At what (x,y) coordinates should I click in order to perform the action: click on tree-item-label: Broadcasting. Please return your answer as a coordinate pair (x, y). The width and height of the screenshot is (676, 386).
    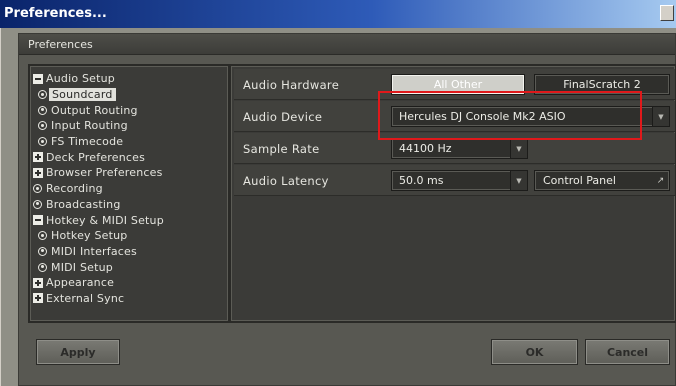
    Looking at the image, I should click on (83, 204).